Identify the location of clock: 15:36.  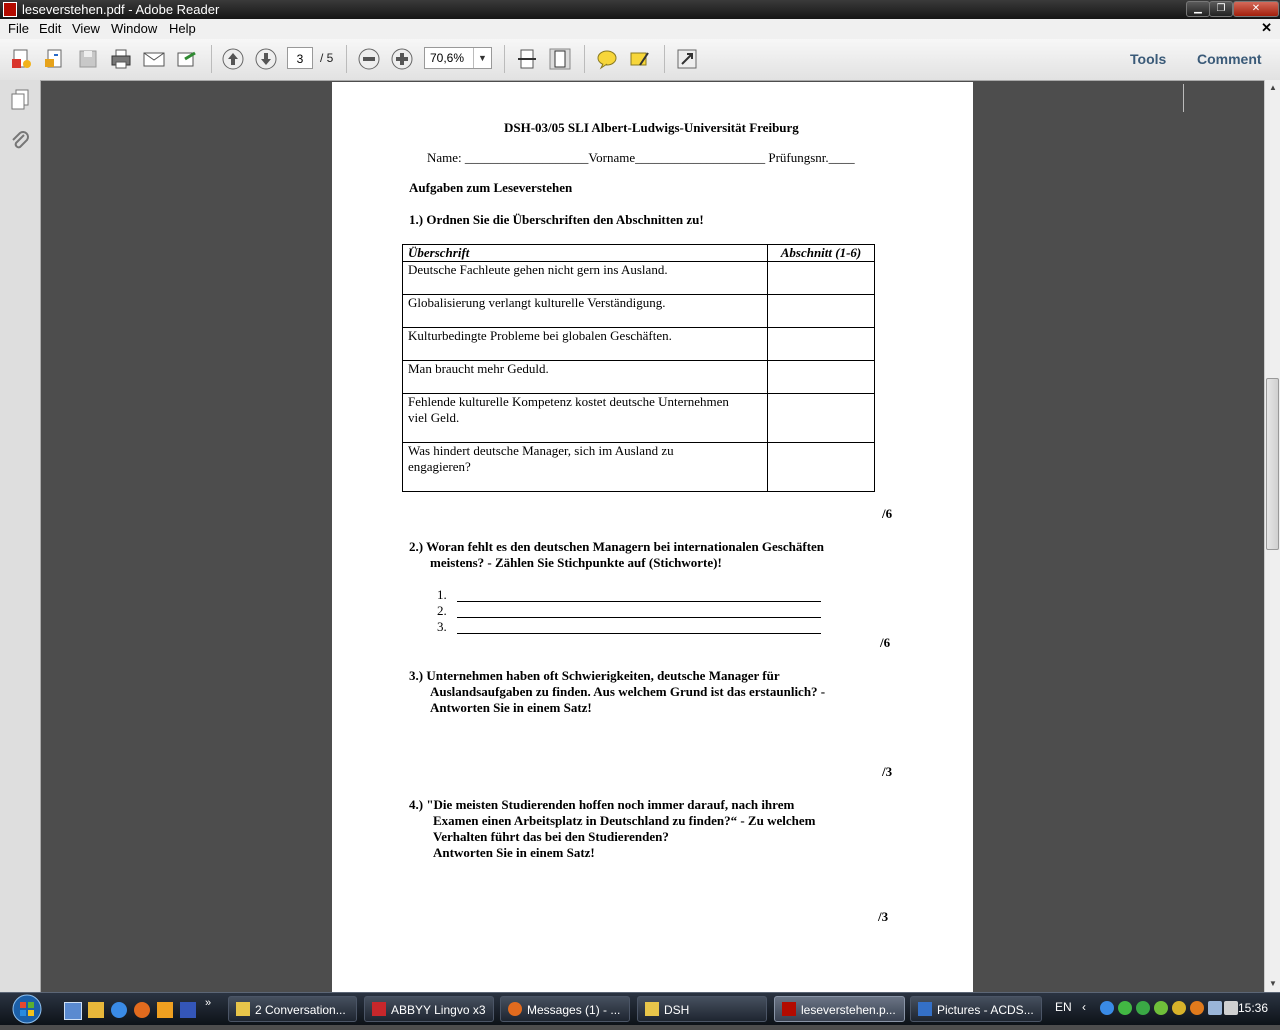
(1253, 1008).